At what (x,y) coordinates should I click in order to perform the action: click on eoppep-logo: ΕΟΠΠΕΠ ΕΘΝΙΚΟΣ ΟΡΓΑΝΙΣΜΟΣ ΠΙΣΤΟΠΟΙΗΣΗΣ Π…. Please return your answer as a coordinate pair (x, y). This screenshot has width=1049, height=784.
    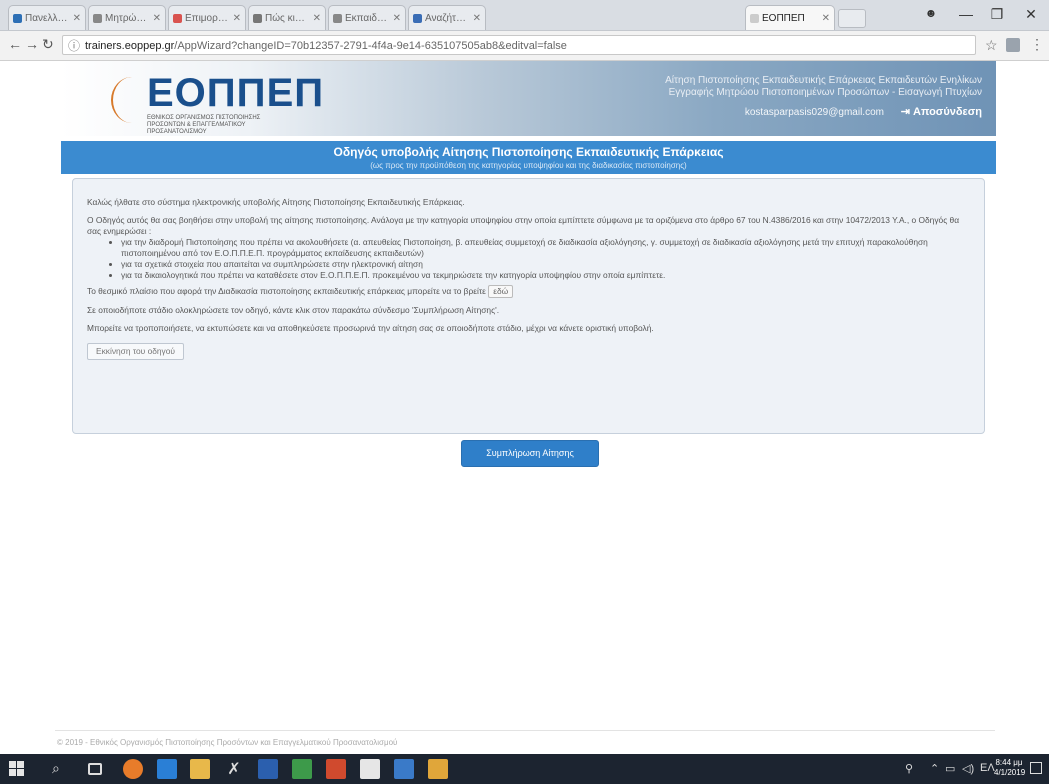
    Looking at the image, I should click on (217, 103).